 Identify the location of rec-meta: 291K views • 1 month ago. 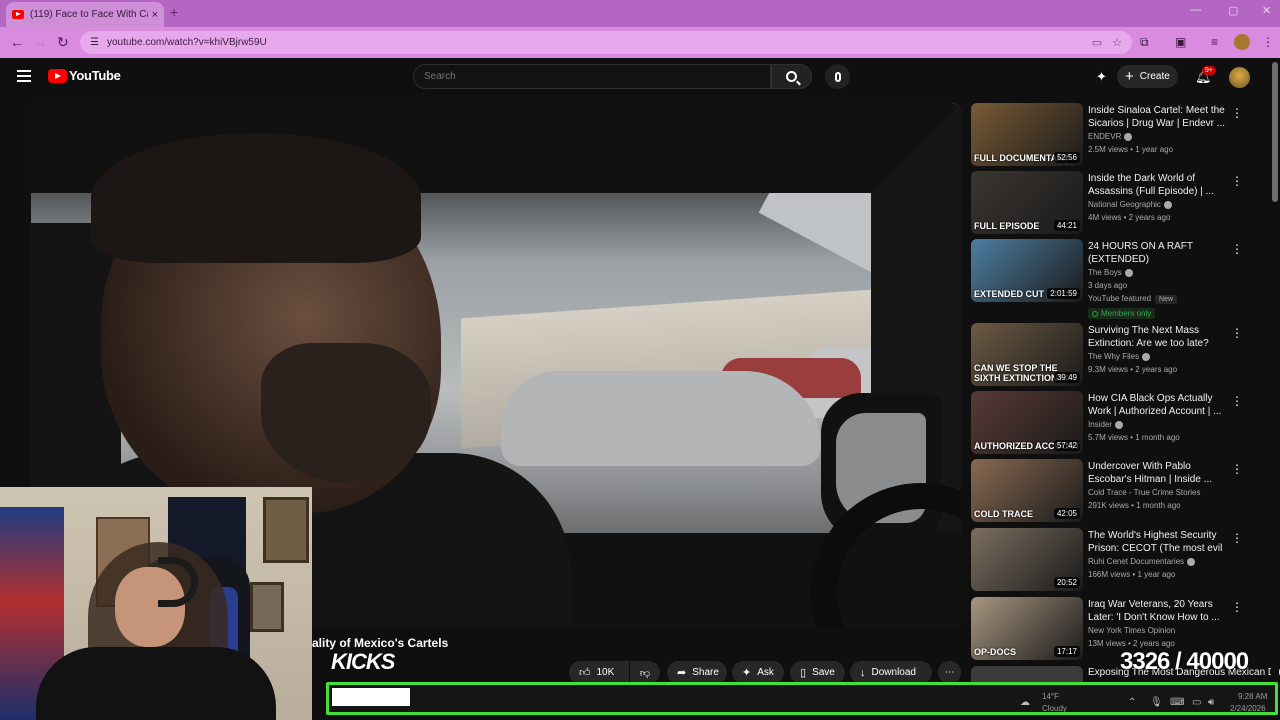
(1134, 505).